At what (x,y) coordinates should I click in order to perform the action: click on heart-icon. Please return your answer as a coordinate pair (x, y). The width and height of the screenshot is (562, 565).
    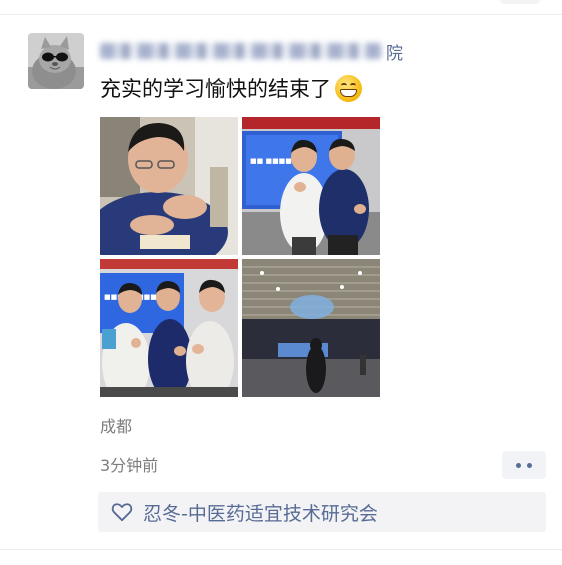
    Looking at the image, I should click on (122, 512).